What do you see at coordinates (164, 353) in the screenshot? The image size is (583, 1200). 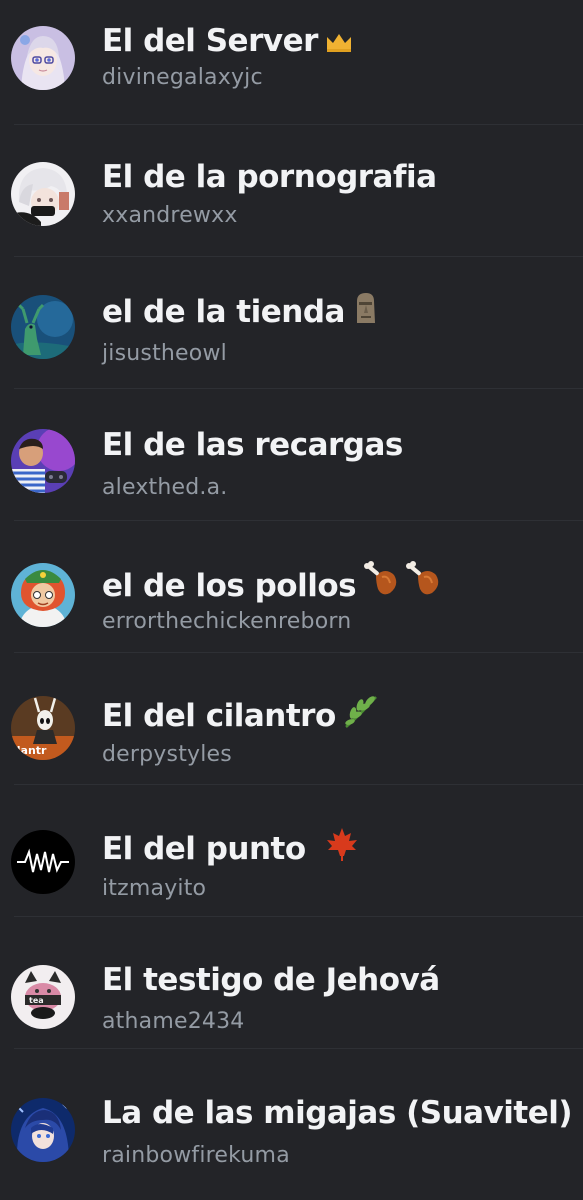 I see `member-username: jisustheowl` at bounding box center [164, 353].